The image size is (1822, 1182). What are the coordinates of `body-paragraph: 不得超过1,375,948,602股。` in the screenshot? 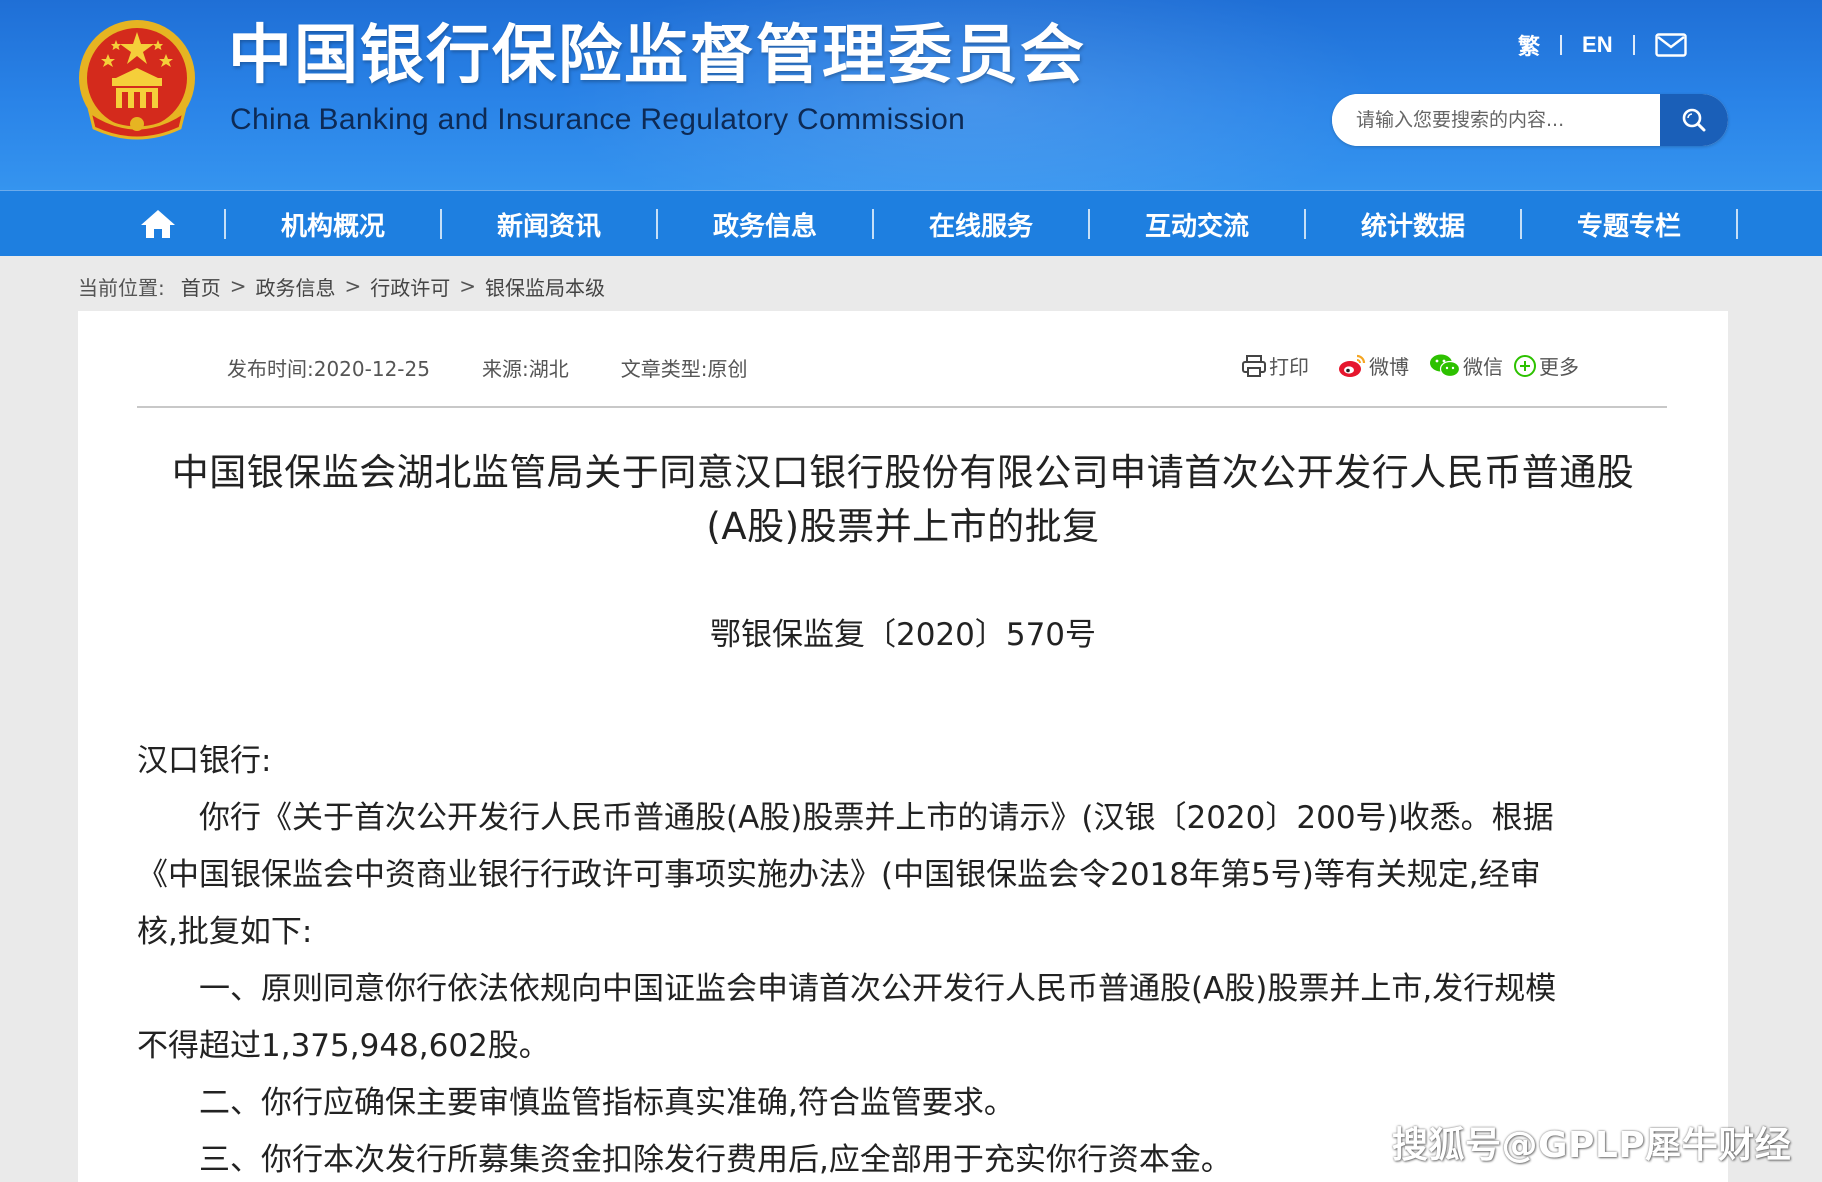 It's located at (343, 1046).